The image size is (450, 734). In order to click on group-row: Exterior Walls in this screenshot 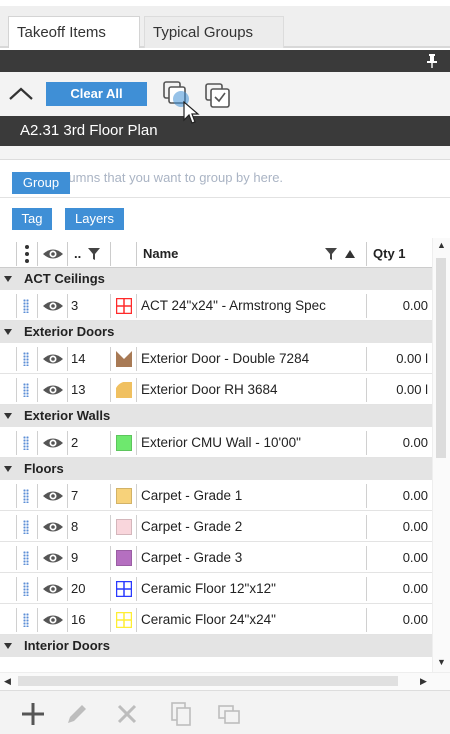, I will do `click(216, 416)`.